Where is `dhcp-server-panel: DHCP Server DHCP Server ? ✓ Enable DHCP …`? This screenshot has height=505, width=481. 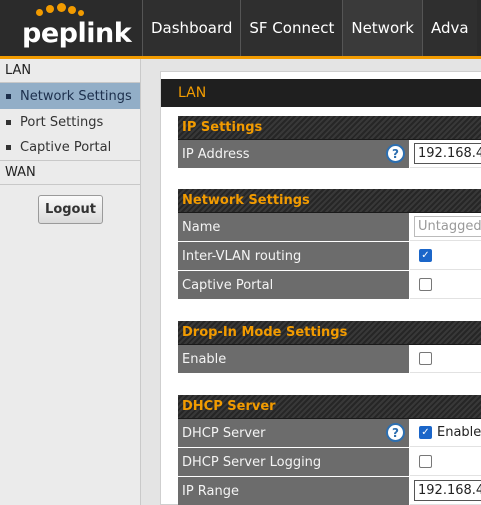
dhcp-server-panel: DHCP Server DHCP Server ? ✓ Enable DHCP … is located at coordinates (329, 450).